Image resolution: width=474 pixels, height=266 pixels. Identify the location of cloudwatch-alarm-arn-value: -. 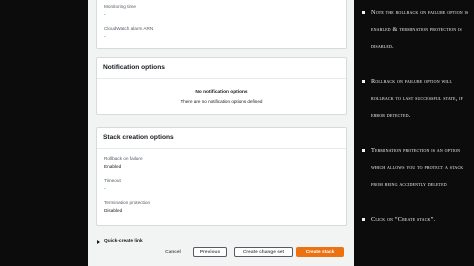
(105, 36).